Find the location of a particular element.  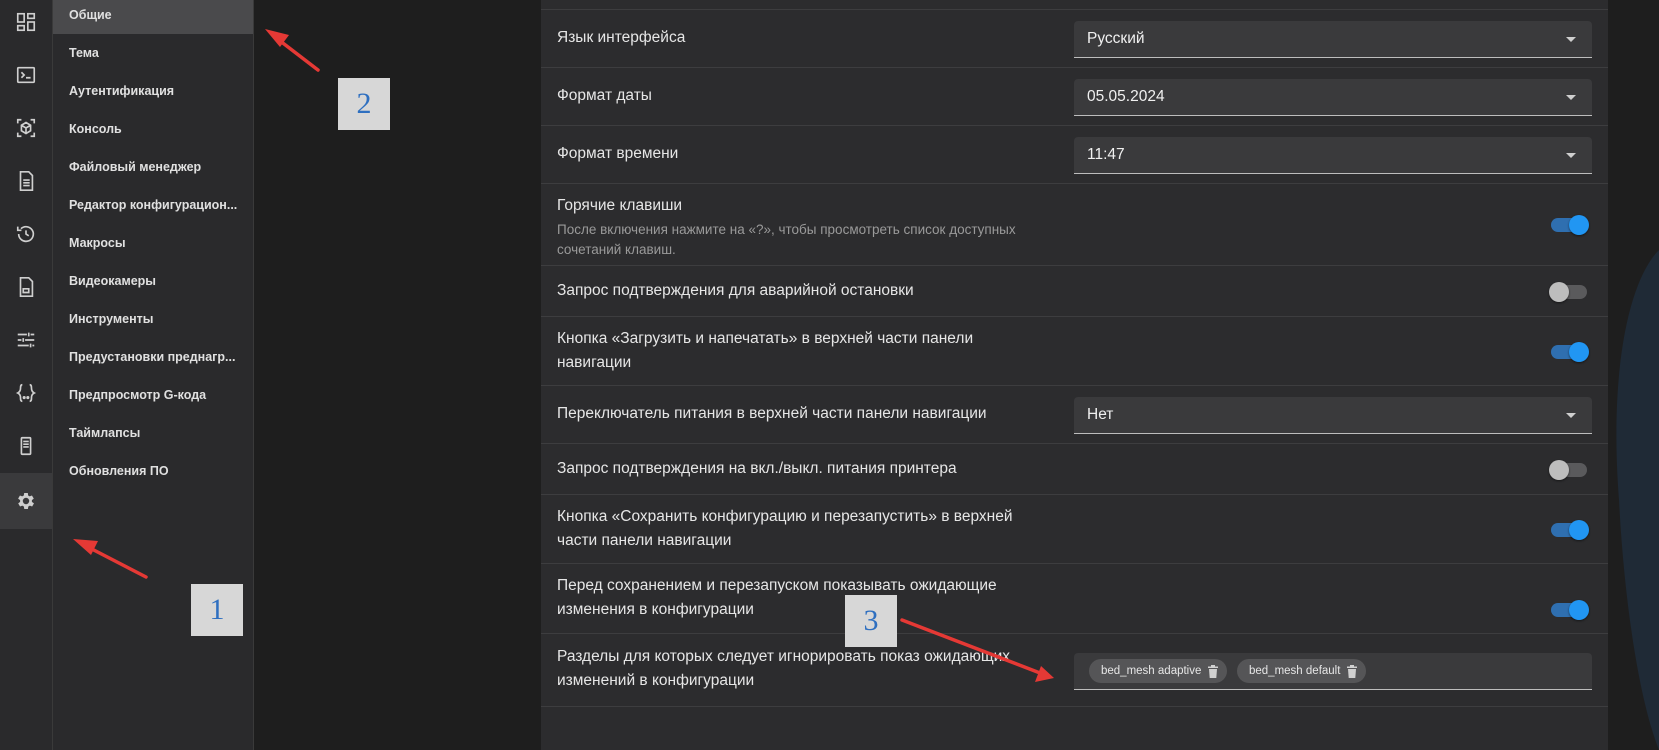

console-icon is located at coordinates (26, 75).